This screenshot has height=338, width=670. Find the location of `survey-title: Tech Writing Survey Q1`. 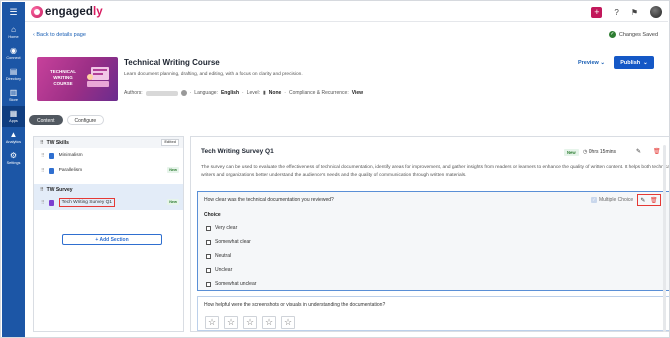

survey-title: Tech Writing Survey Q1 is located at coordinates (237, 151).